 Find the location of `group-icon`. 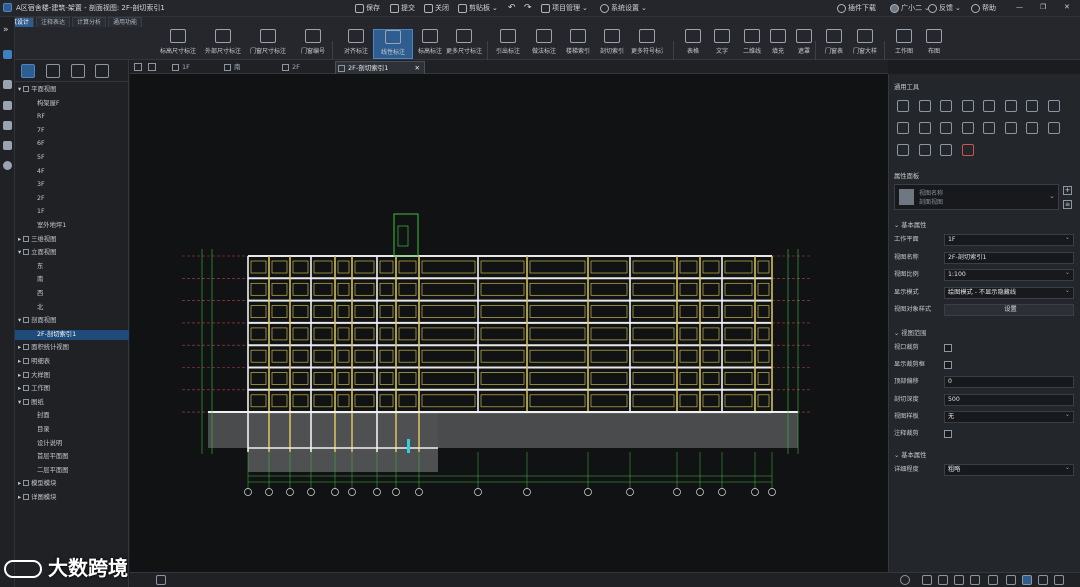

group-icon is located at coordinates (924, 150).